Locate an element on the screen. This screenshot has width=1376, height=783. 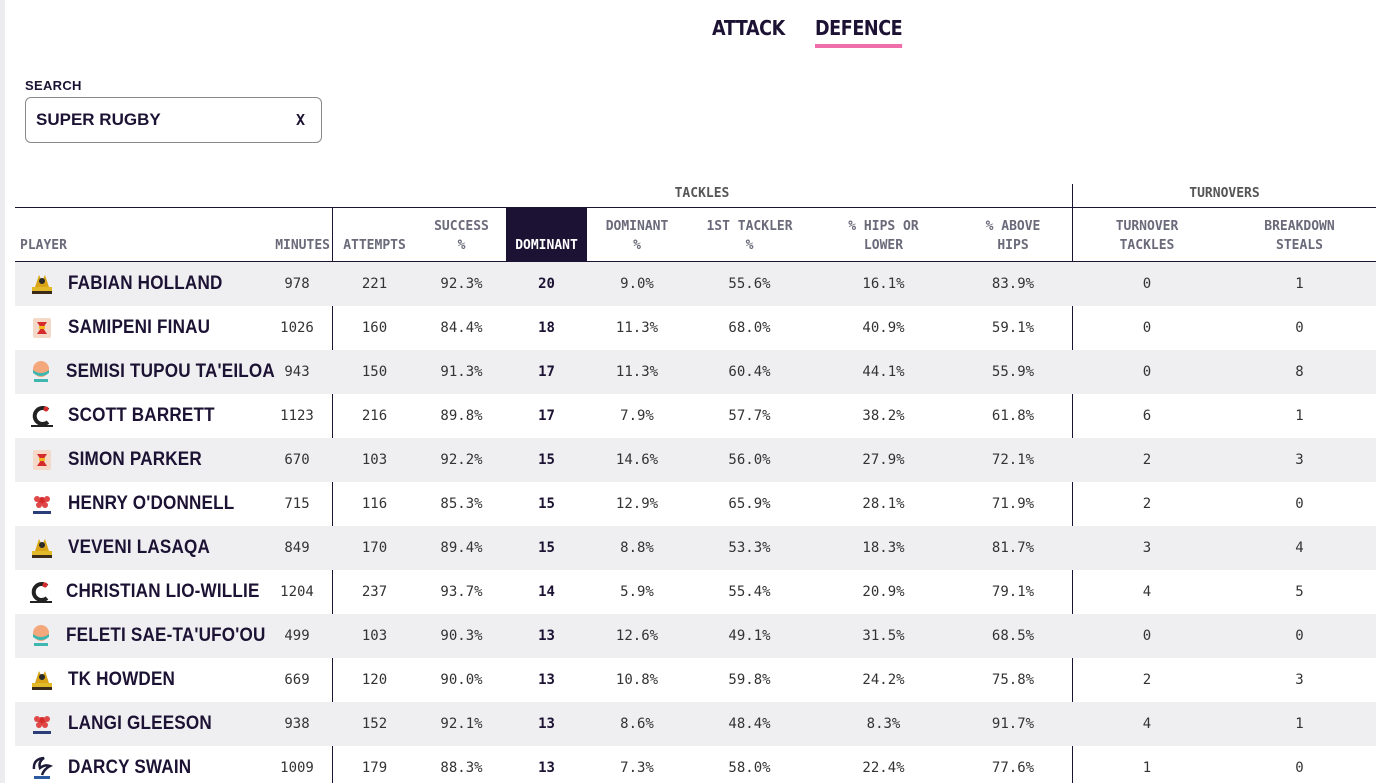
player-cell: SEMISI TUPOU TA'EILOA is located at coordinates (145, 372).